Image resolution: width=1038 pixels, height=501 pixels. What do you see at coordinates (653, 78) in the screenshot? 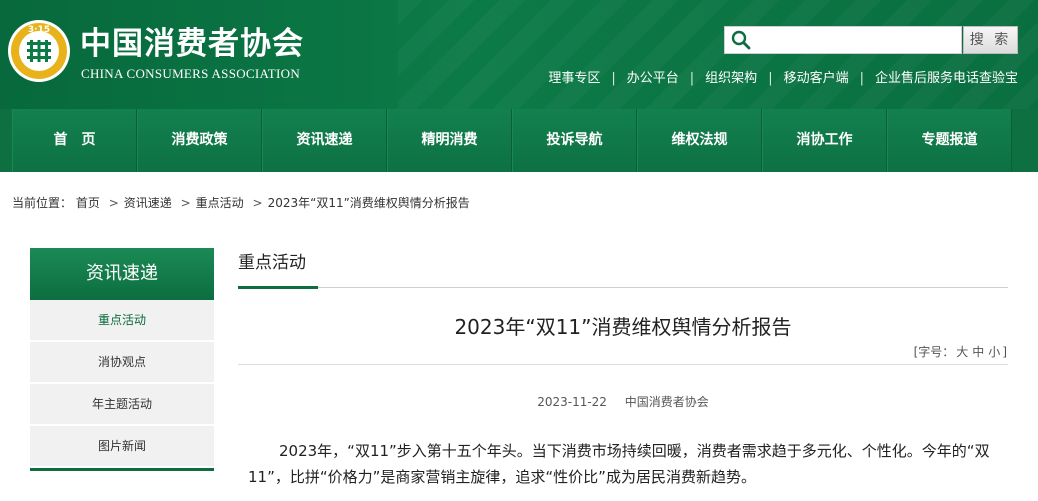
I see `top-link-office: 办公平台` at bounding box center [653, 78].